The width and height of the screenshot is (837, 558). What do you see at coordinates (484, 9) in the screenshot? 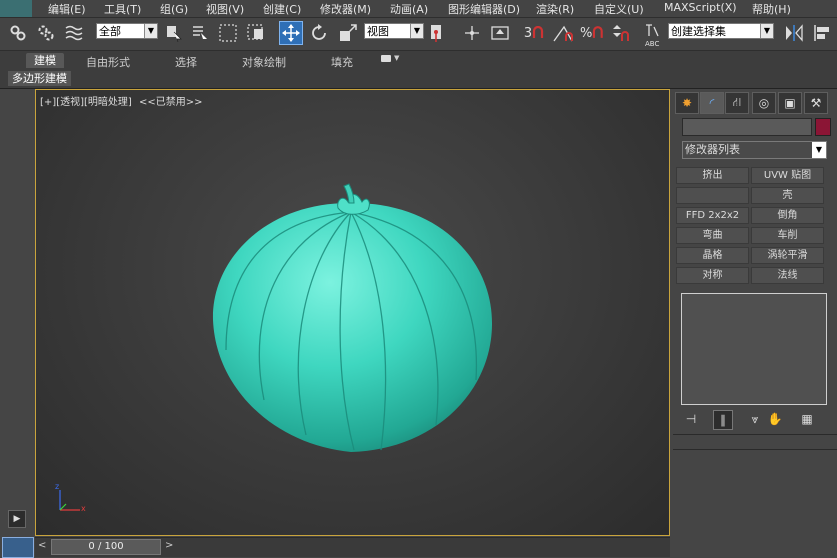
I see `menu-graph-editors: 图形编辑器(D)` at bounding box center [484, 9].